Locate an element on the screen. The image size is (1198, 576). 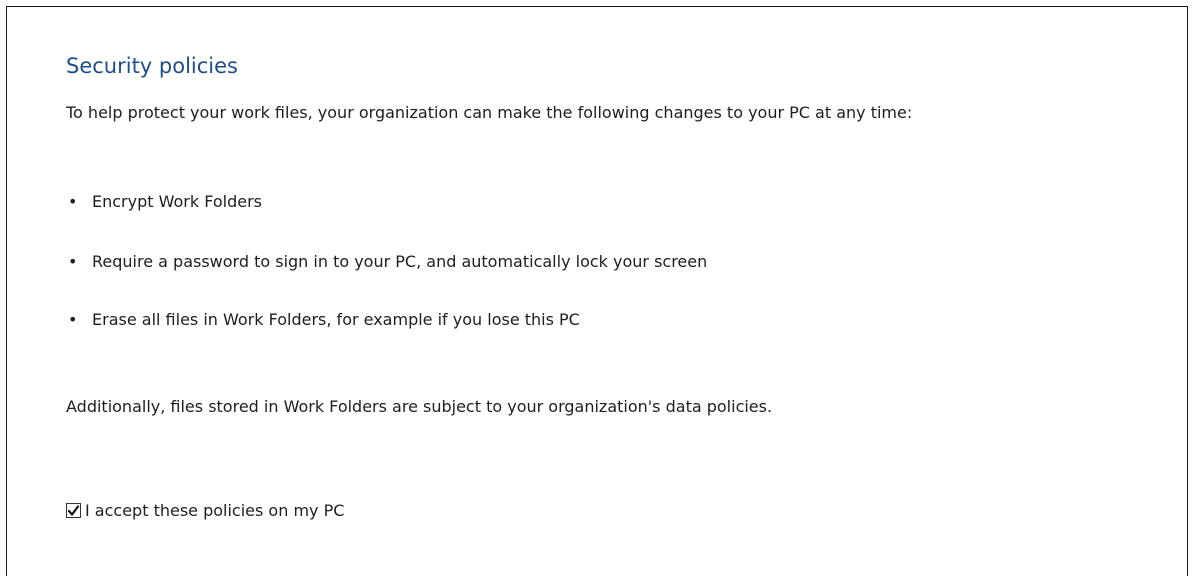
accept-policies-checkbox is located at coordinates (73, 510).